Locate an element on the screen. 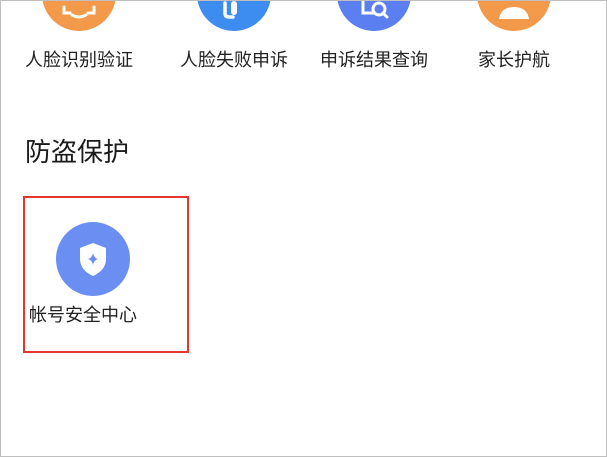 Image resolution: width=607 pixels, height=457 pixels. face-appeal-shortcut: 人脸失败申诉 is located at coordinates (234, 41).